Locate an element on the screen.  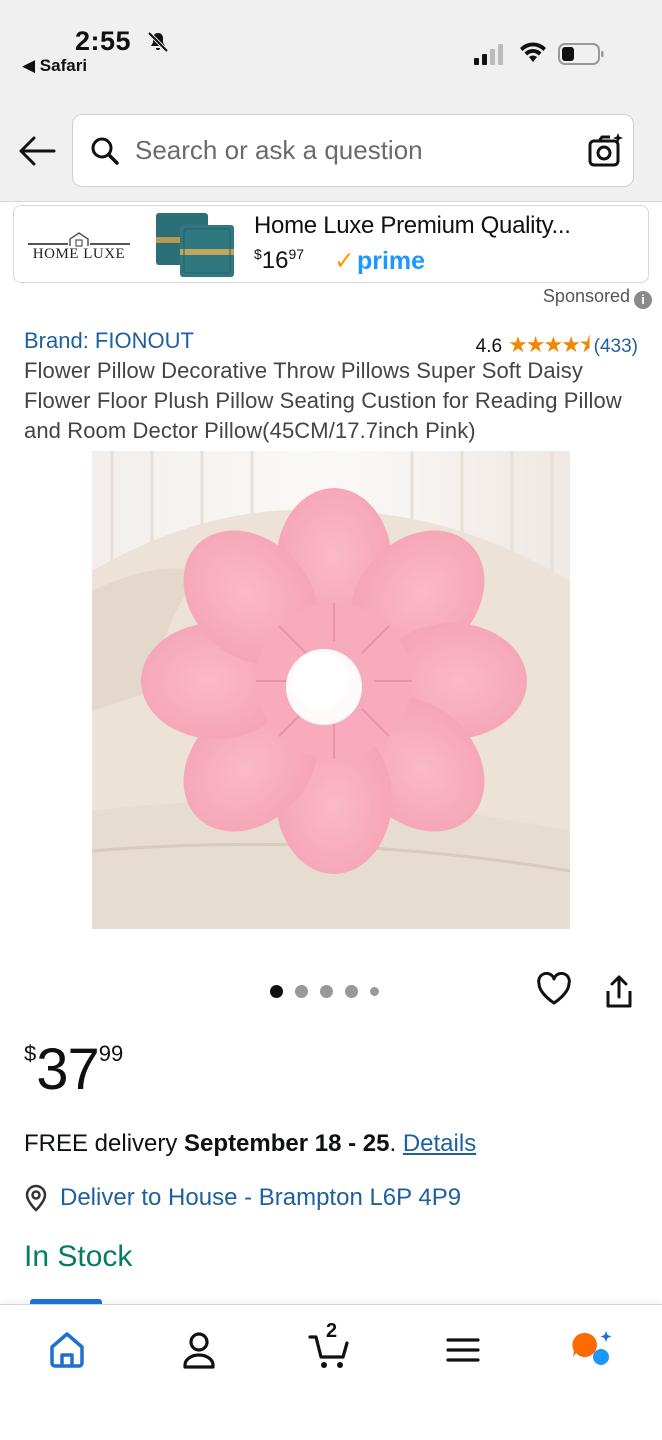
delivery-info: FREE delivery September 18 - 25. Details is located at coordinates (250, 1143).